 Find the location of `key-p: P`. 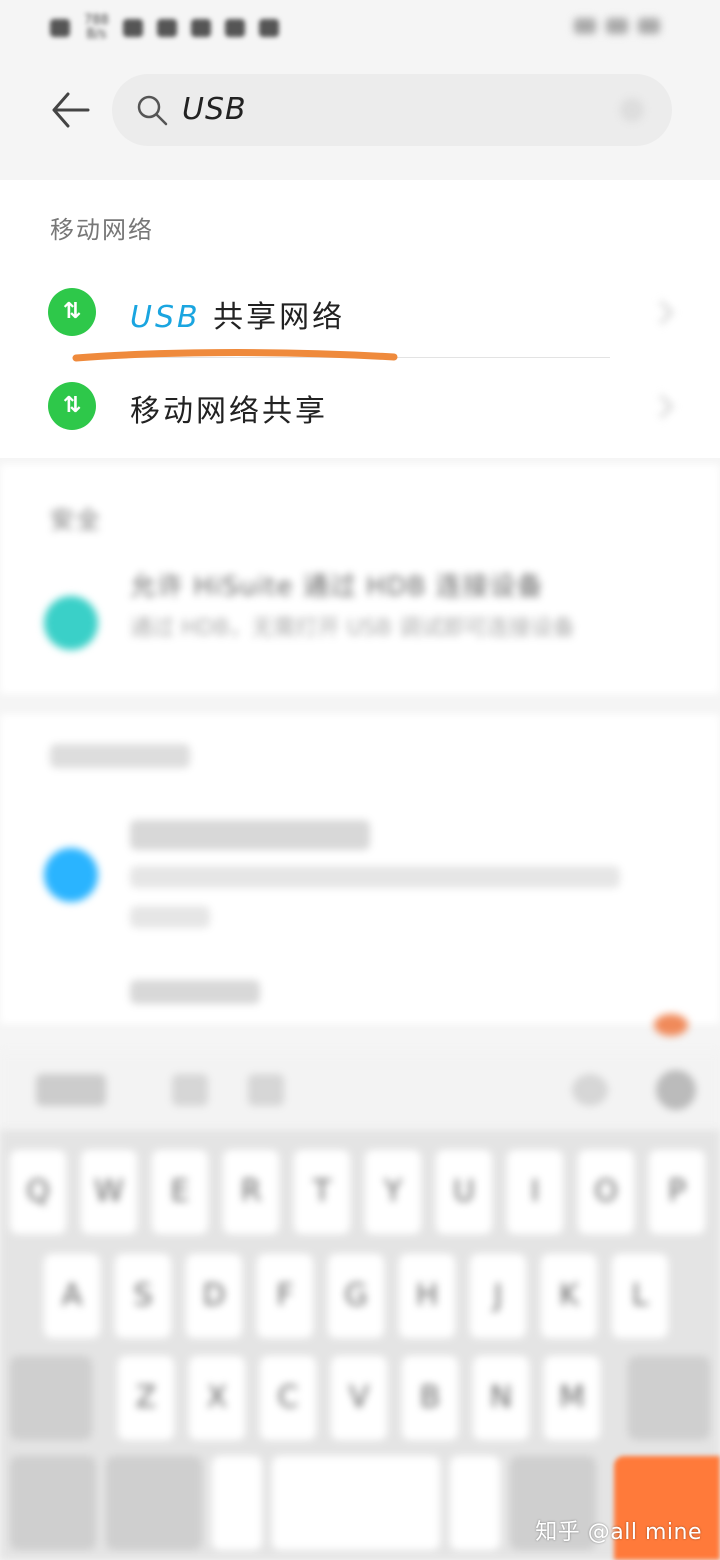

key-p: P is located at coordinates (677, 1192).